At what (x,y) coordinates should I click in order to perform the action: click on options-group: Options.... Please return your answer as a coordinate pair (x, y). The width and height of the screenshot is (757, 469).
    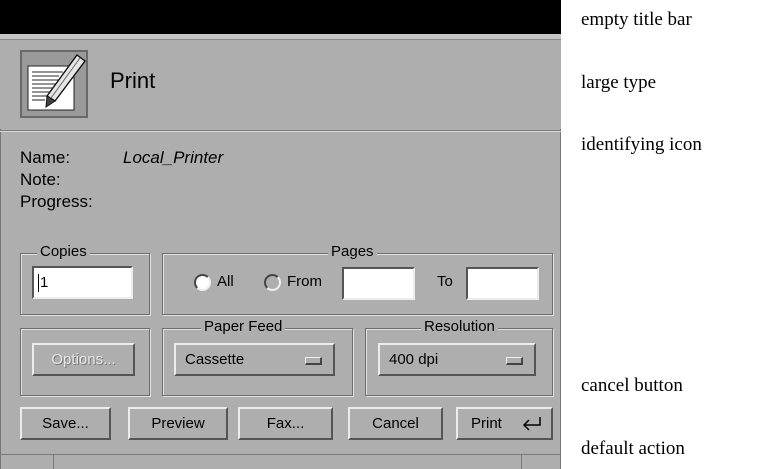
    Looking at the image, I should click on (85, 362).